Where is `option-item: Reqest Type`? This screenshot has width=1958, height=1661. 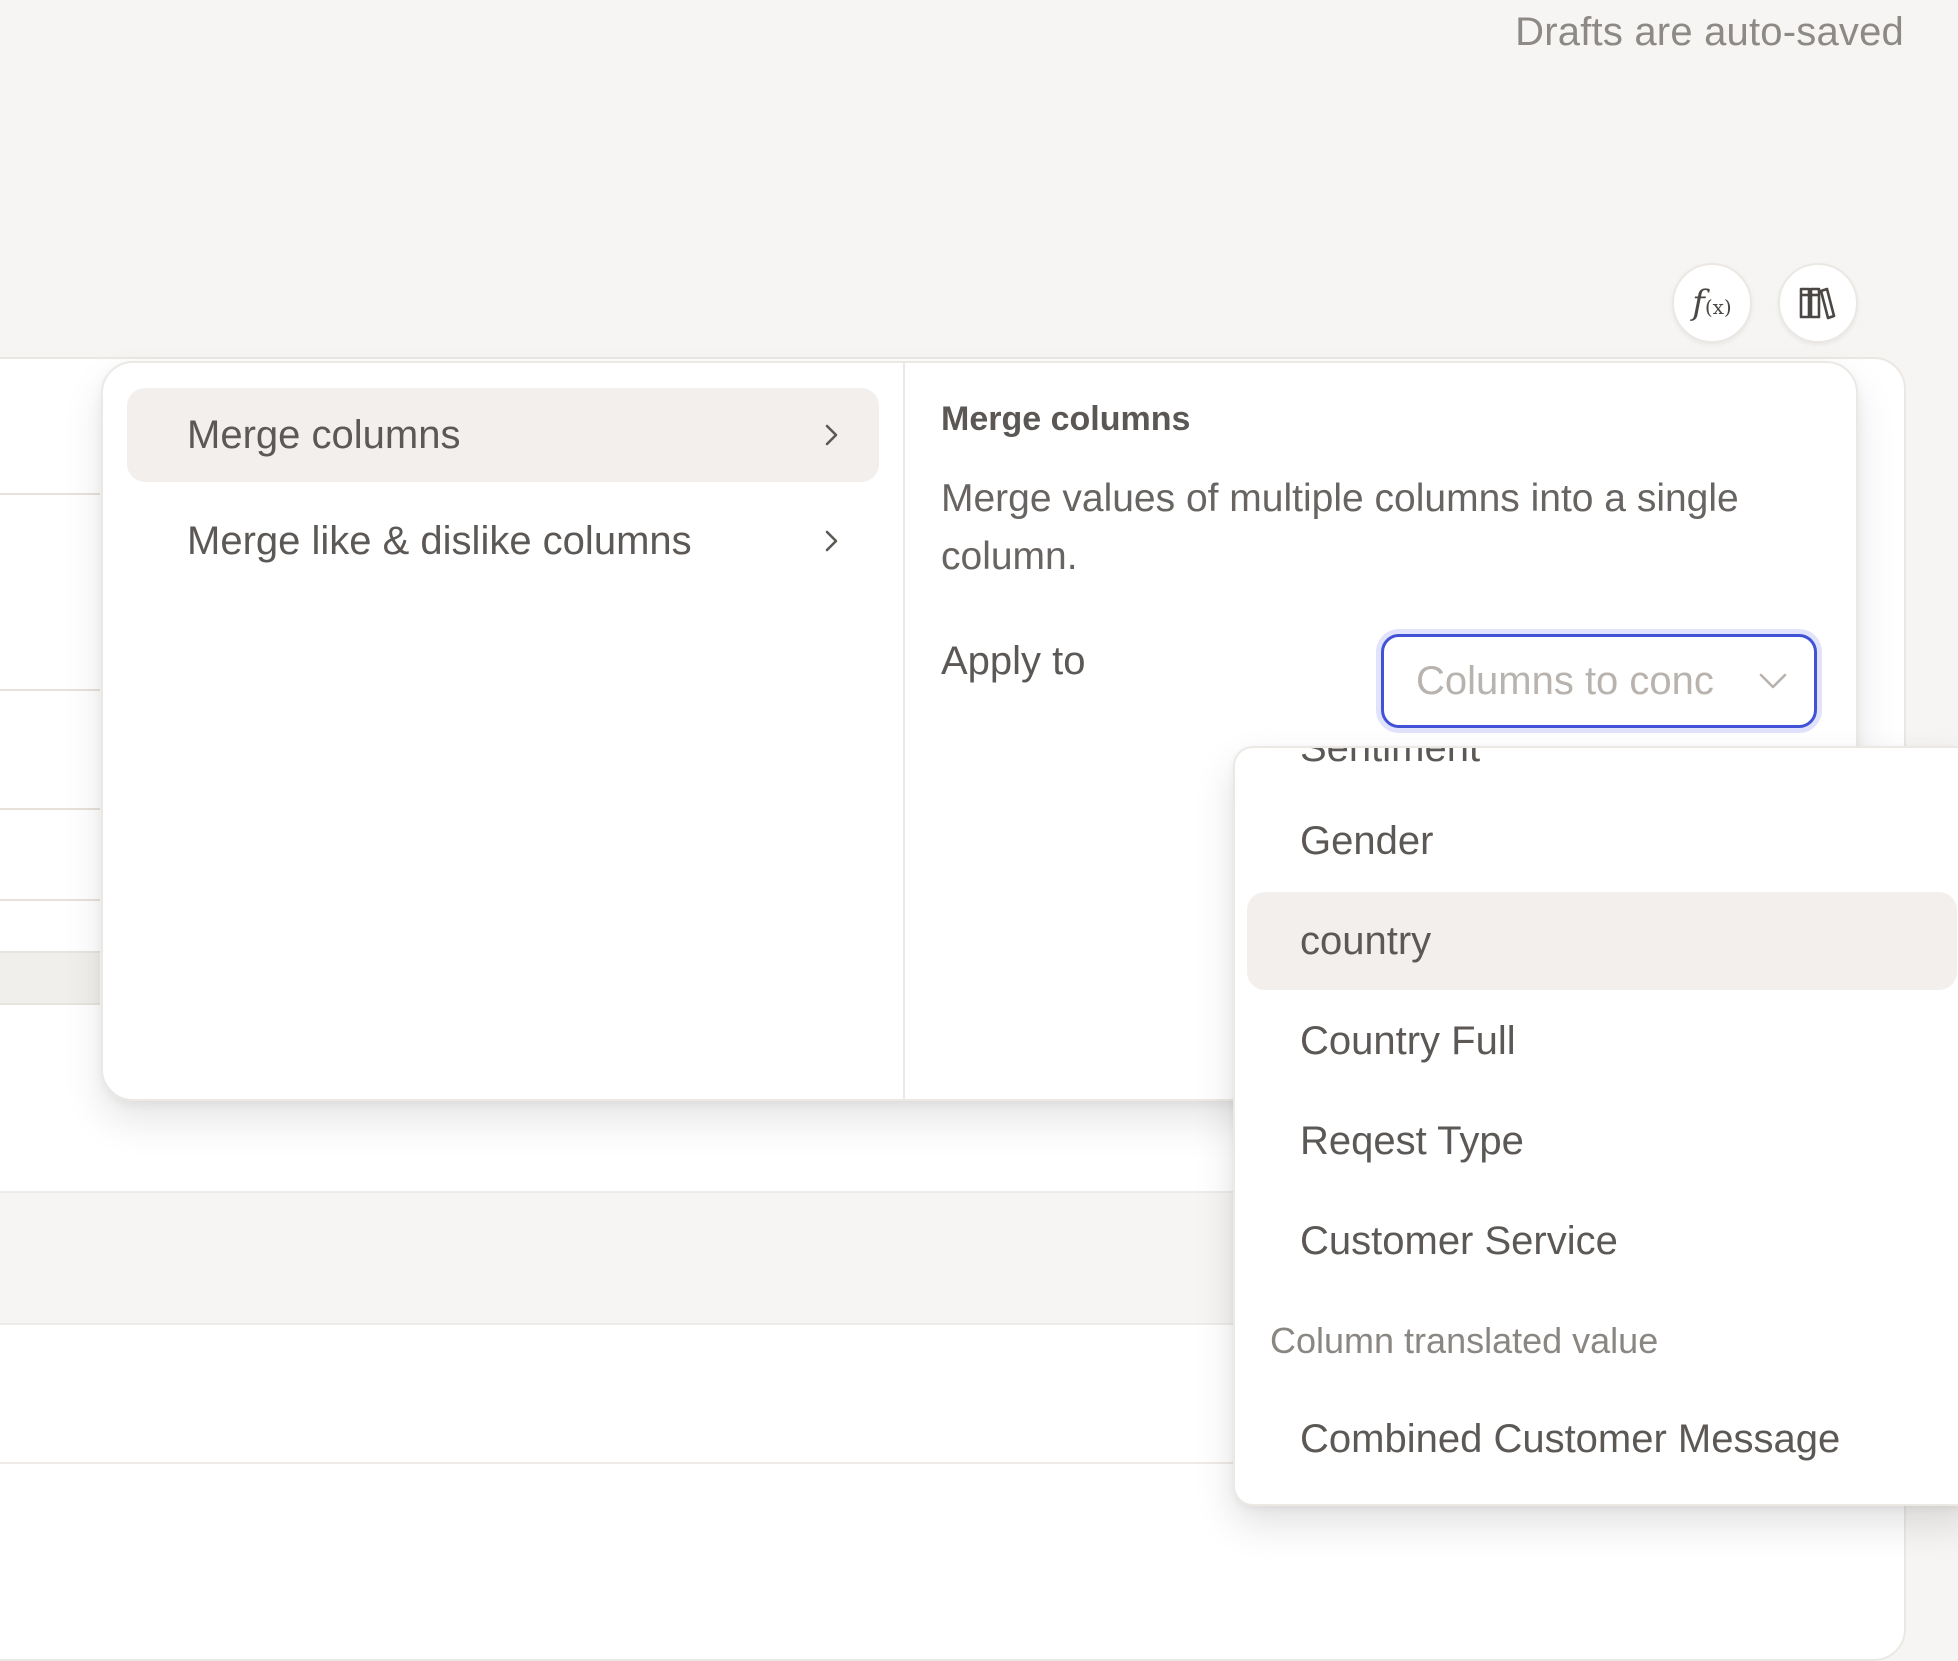
option-item: Reqest Type is located at coordinates (1602, 1141).